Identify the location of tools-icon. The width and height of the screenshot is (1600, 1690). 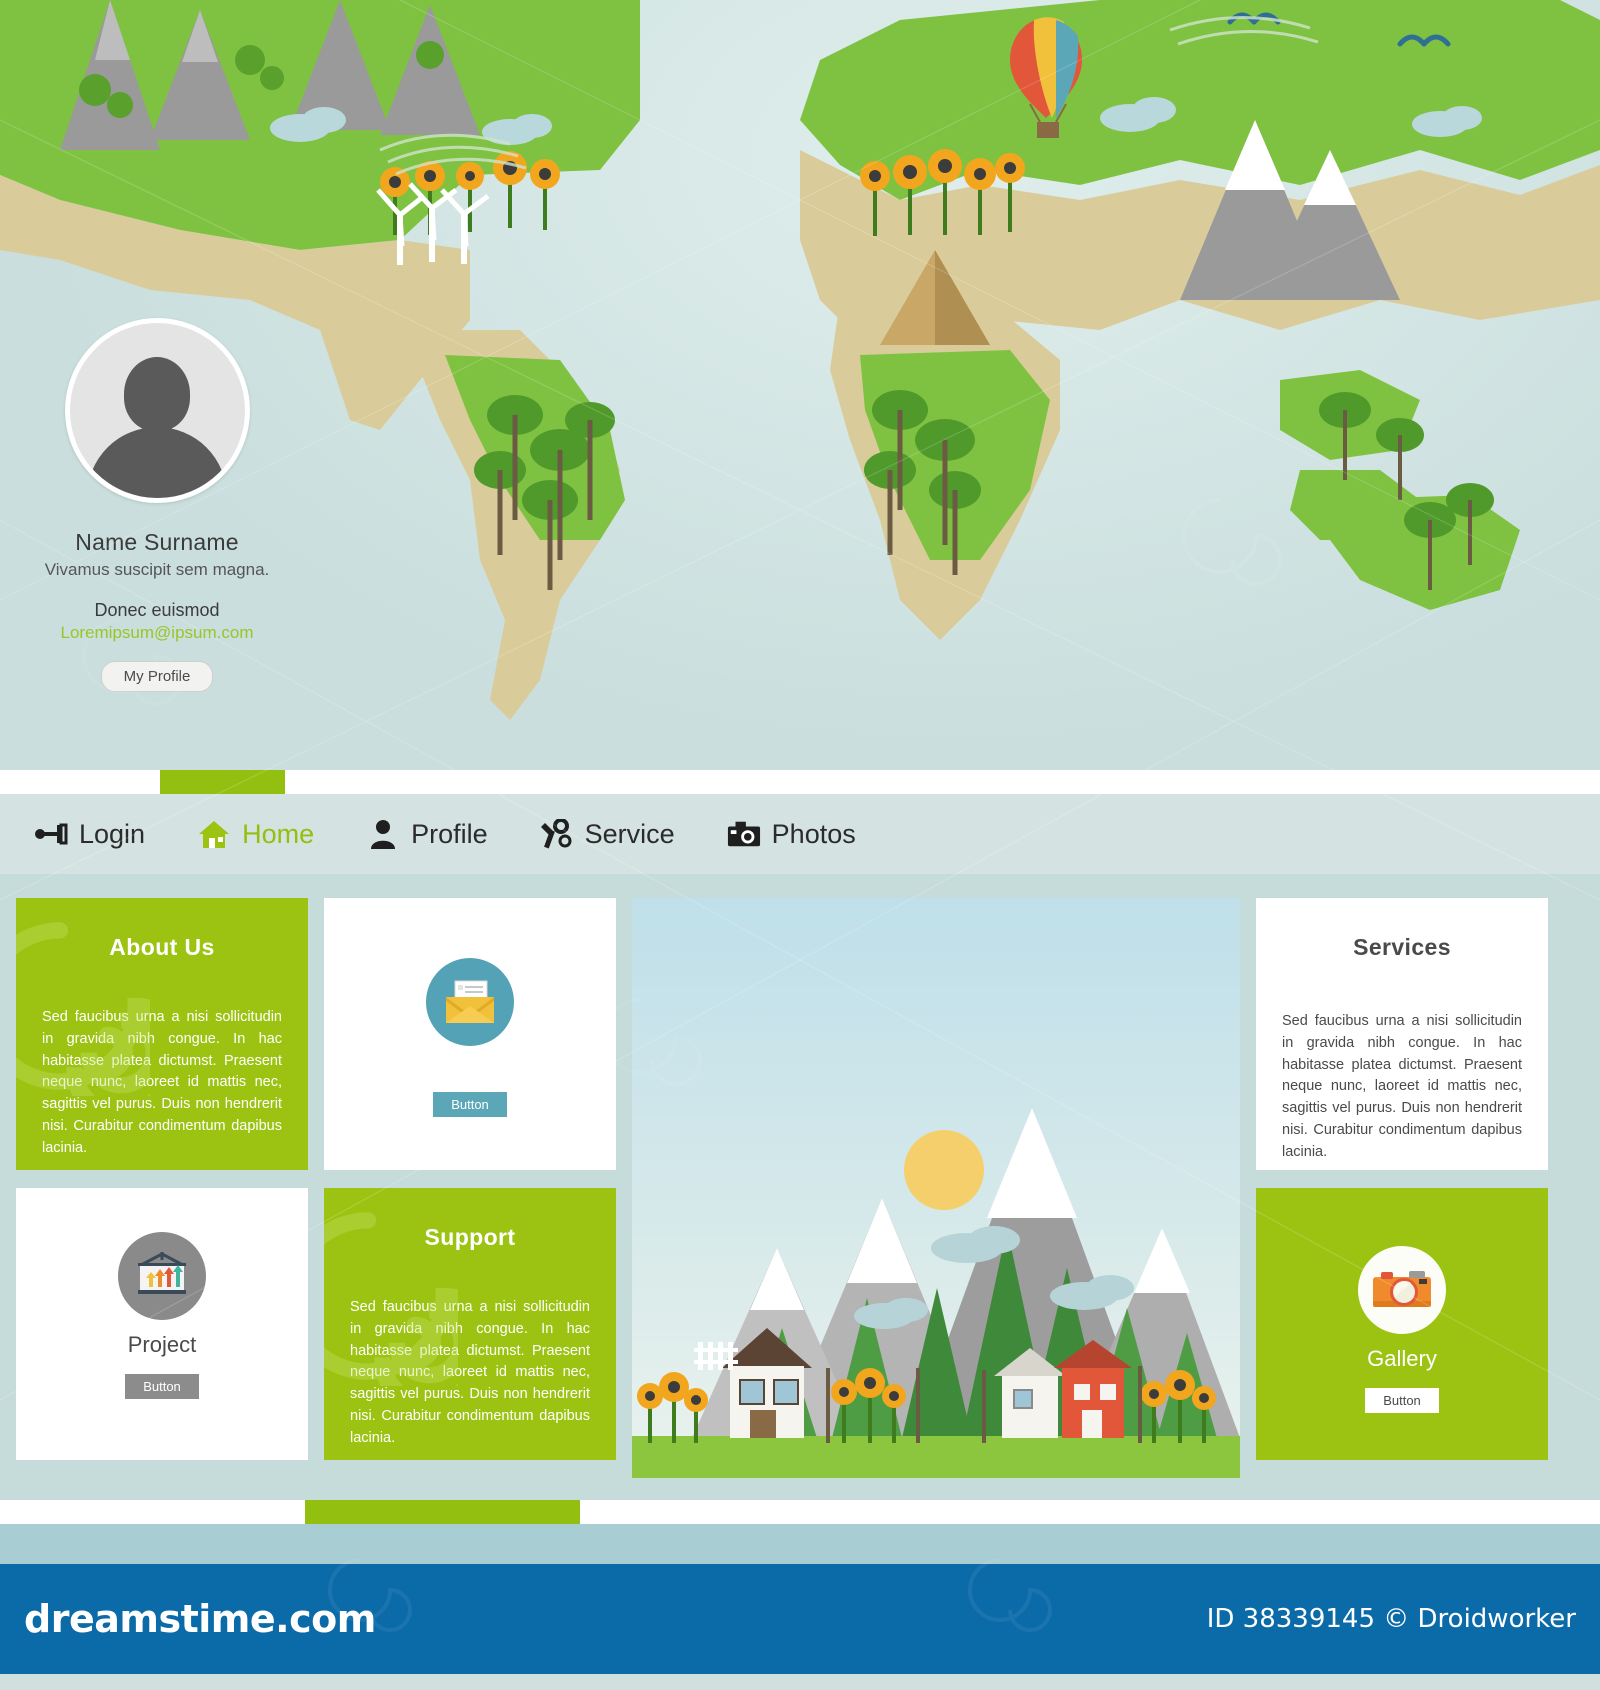
(557, 834).